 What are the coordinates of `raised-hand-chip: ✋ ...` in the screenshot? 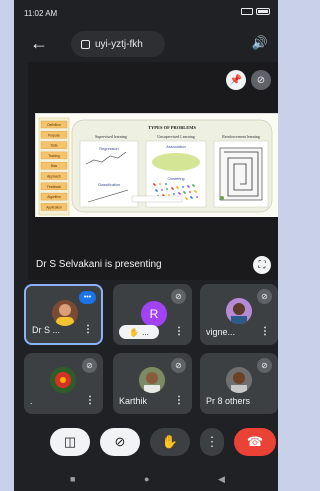 It's located at (139, 332).